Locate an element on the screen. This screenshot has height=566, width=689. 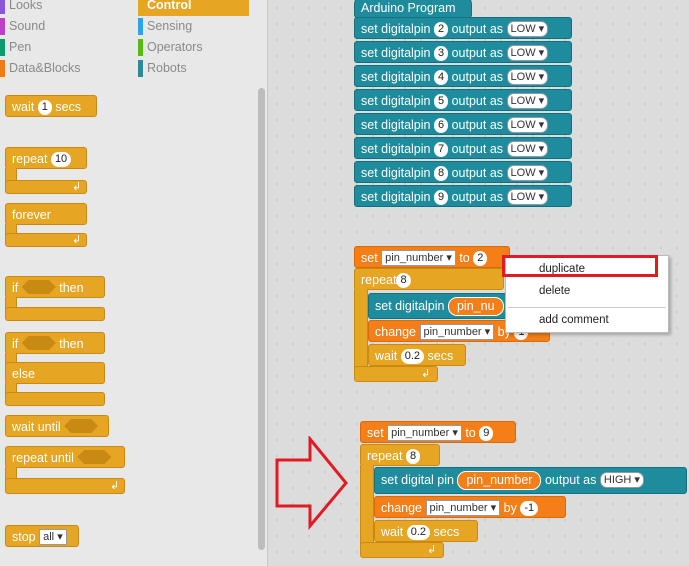
set-digitalpin-row: set digitalpin 3 output as LOW ▾ is located at coordinates (463, 52).